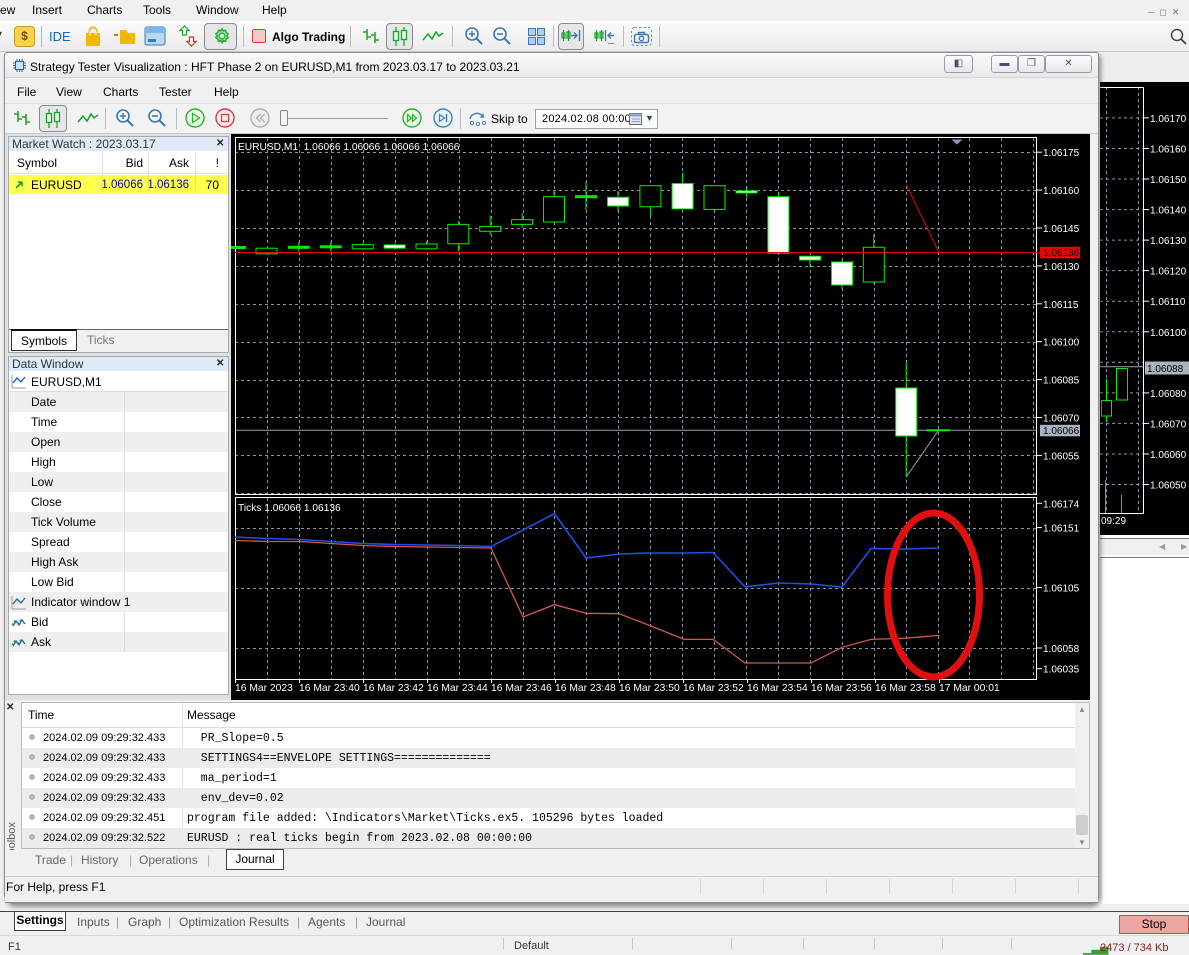 The height and width of the screenshot is (955, 1189). I want to click on svg-text: 16 Mar 23:48, so click(585, 688).